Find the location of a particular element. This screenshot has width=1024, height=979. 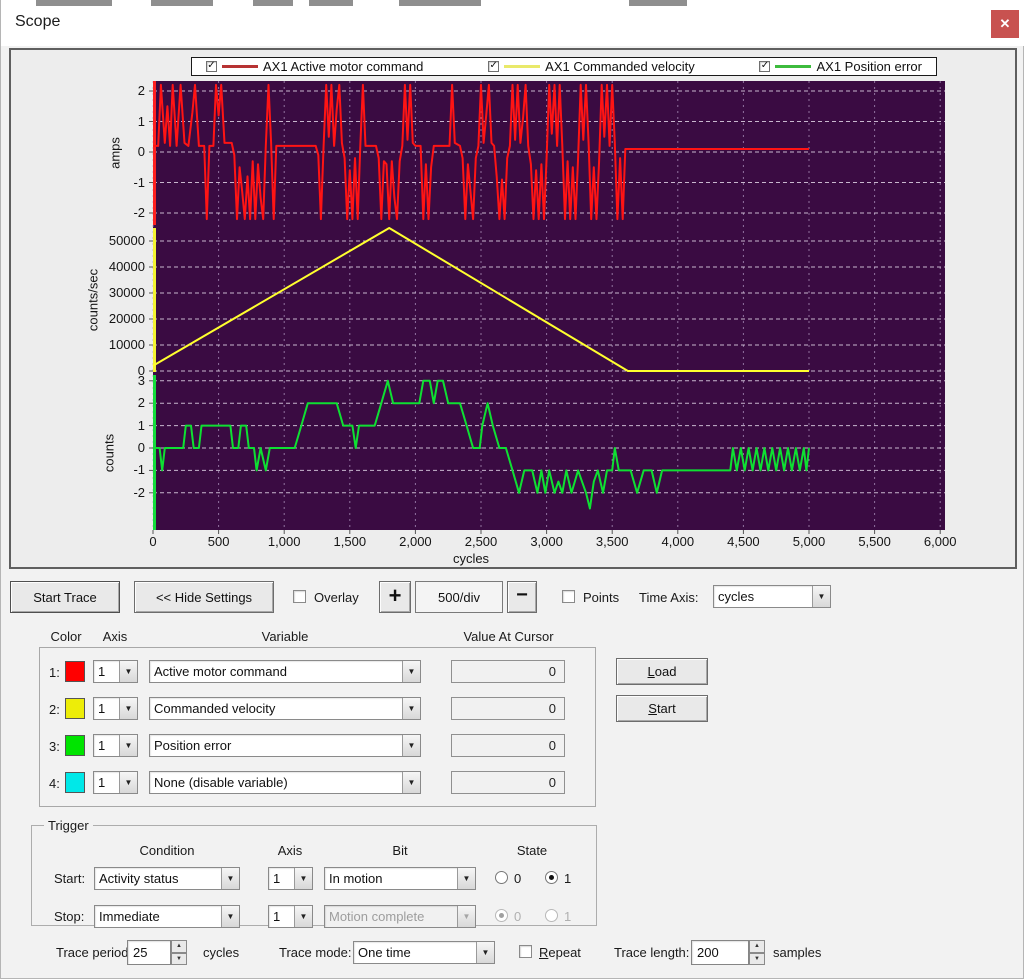

points-label: Points is located at coordinates (601, 597).